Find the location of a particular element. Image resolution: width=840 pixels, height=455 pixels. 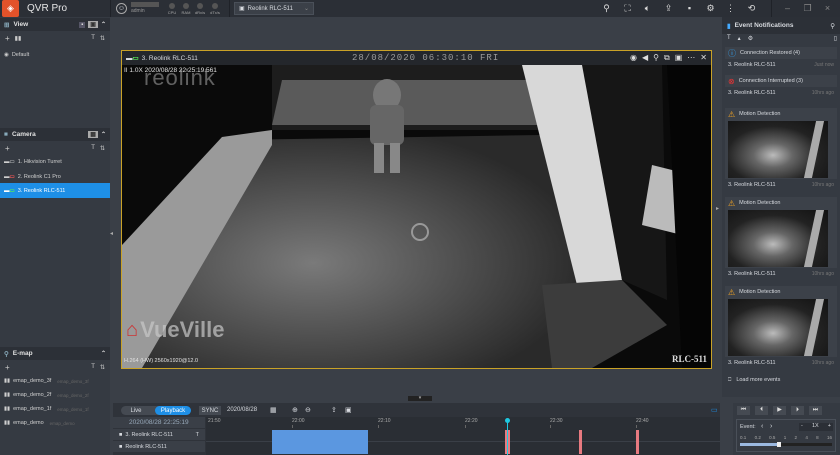

speed-tick: 2 is located at coordinates (796, 437).